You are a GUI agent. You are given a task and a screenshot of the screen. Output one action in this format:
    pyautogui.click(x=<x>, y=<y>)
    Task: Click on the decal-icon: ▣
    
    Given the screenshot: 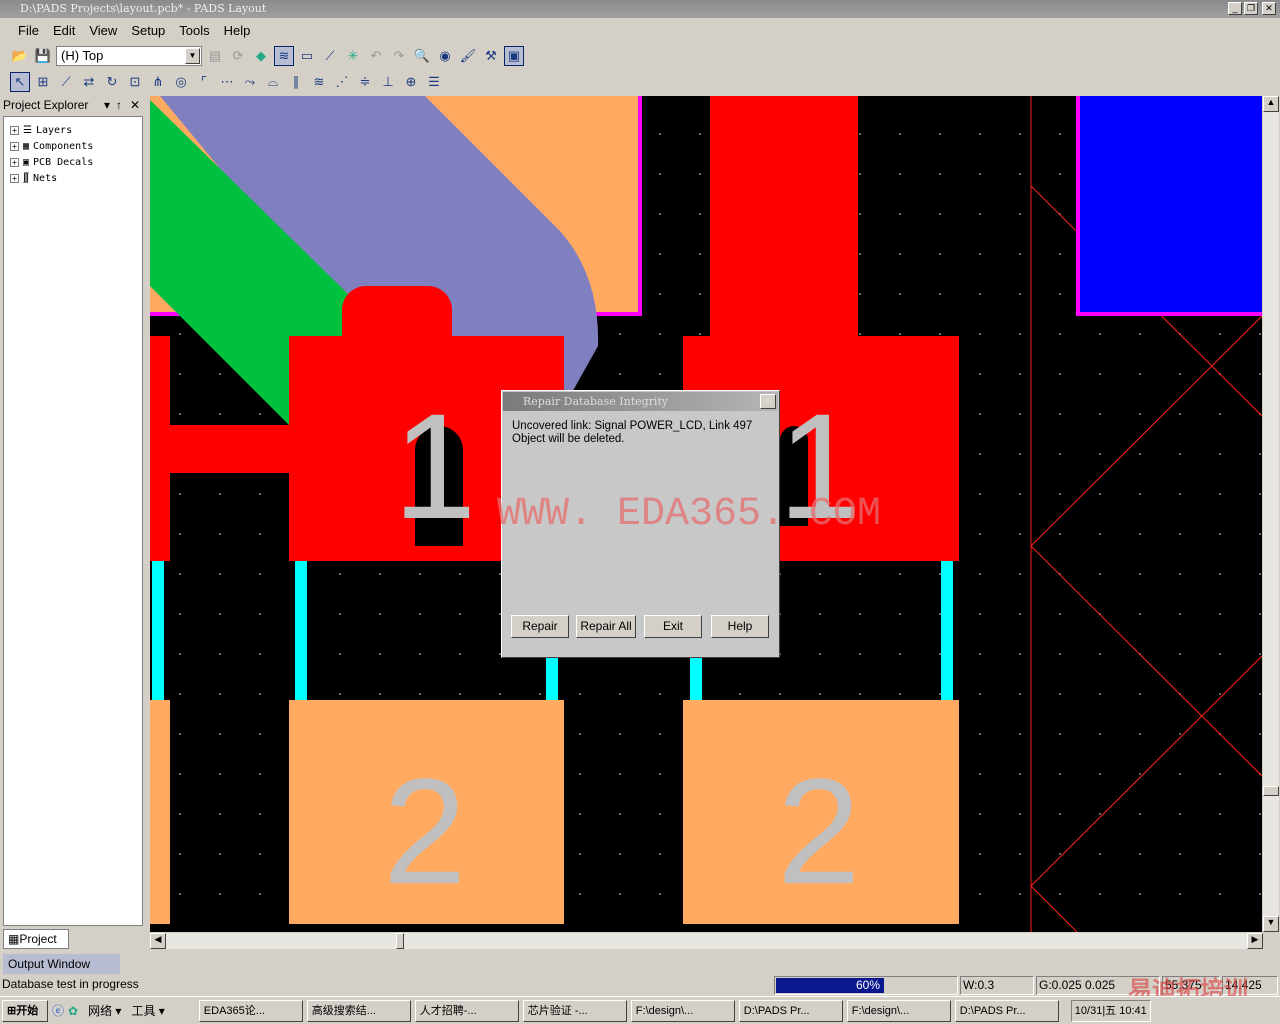 What is the action you would take?
    pyautogui.click(x=26, y=162)
    